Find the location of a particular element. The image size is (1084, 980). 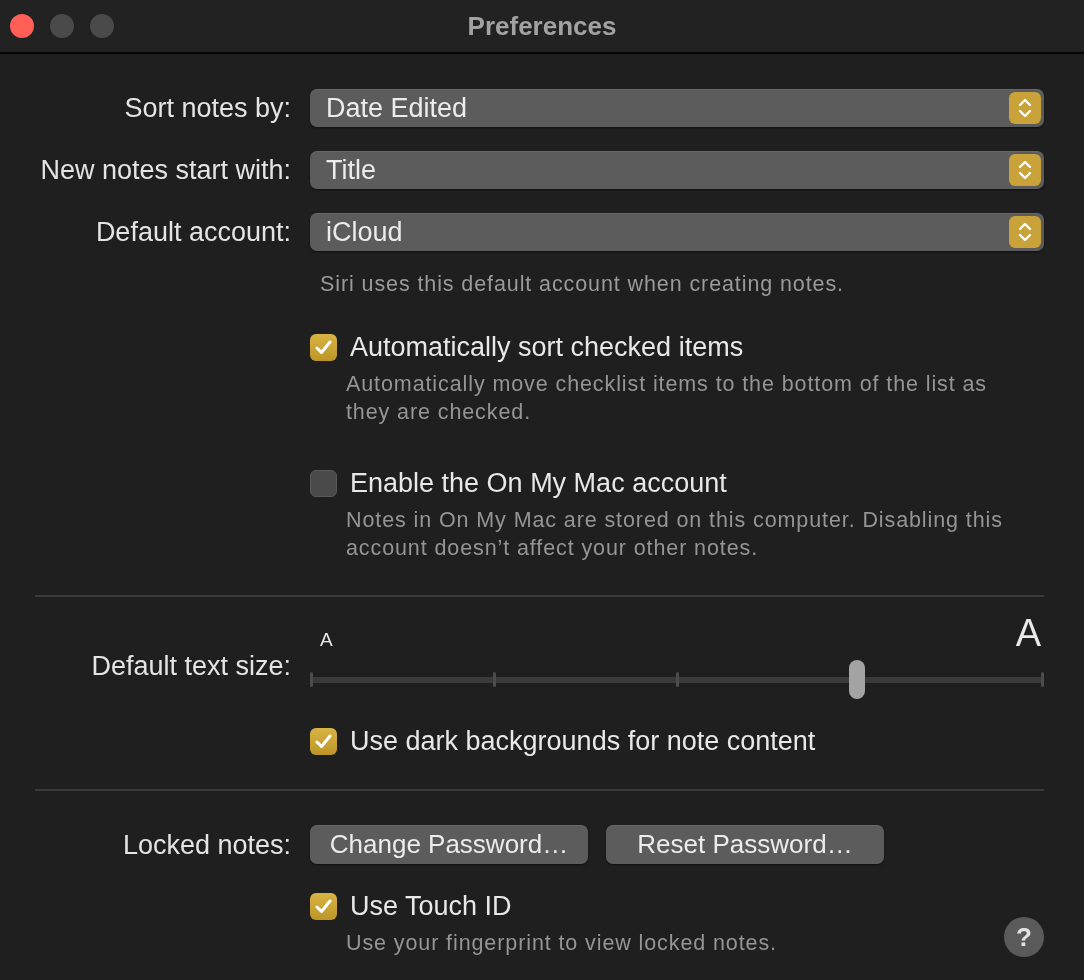

close-button is located at coordinates (22, 26).